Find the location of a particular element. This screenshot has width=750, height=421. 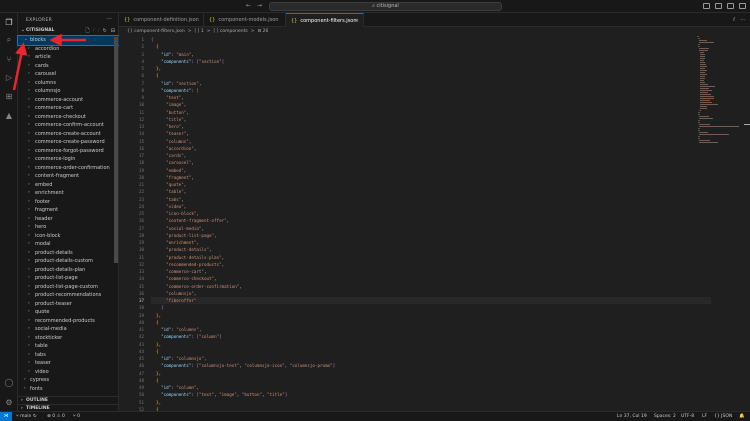

code-line: "enrichment", is located at coordinates (431, 242).